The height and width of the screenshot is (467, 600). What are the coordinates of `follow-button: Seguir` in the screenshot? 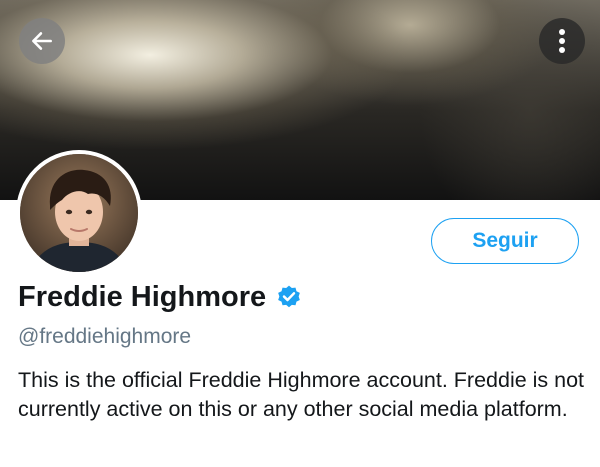 It's located at (505, 241).